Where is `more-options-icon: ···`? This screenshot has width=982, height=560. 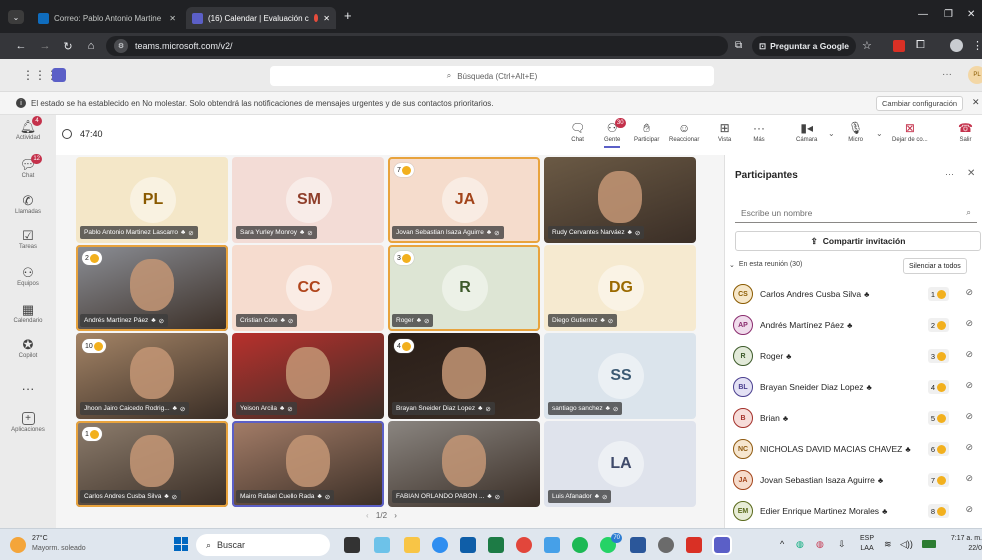 more-options-icon: ··· is located at coordinates (947, 74).